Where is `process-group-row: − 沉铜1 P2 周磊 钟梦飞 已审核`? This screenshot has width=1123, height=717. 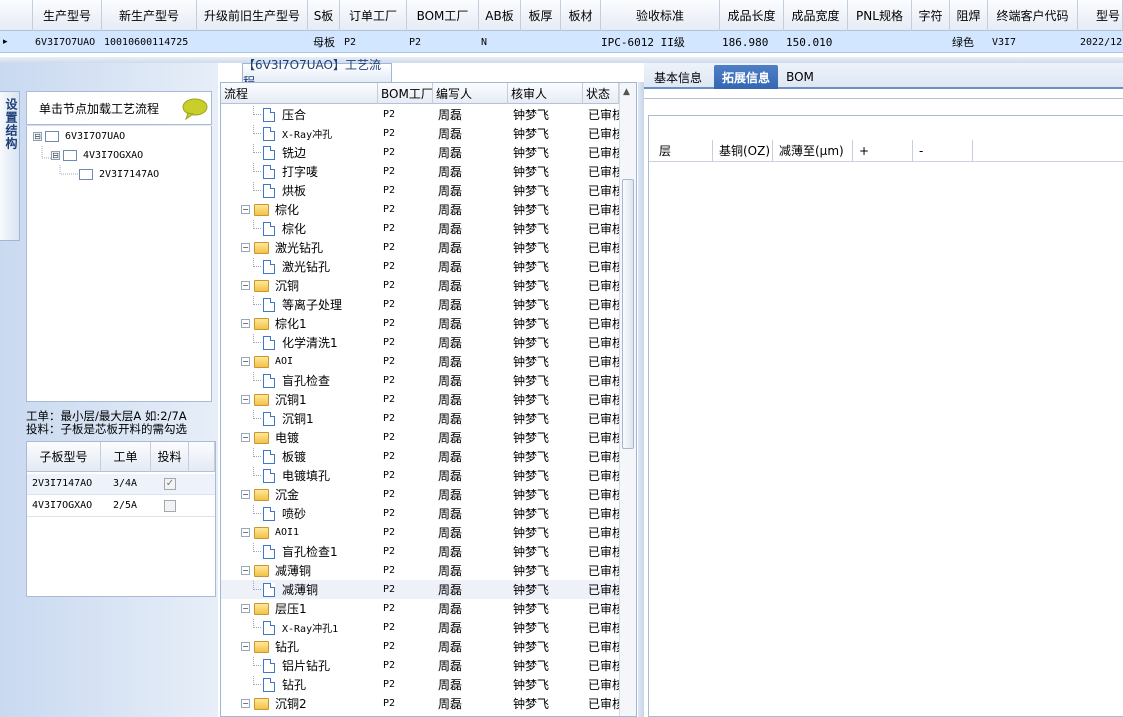
process-group-row: − 沉铜1 P2 周磊 钟梦飞 已审核 is located at coordinates (420, 399).